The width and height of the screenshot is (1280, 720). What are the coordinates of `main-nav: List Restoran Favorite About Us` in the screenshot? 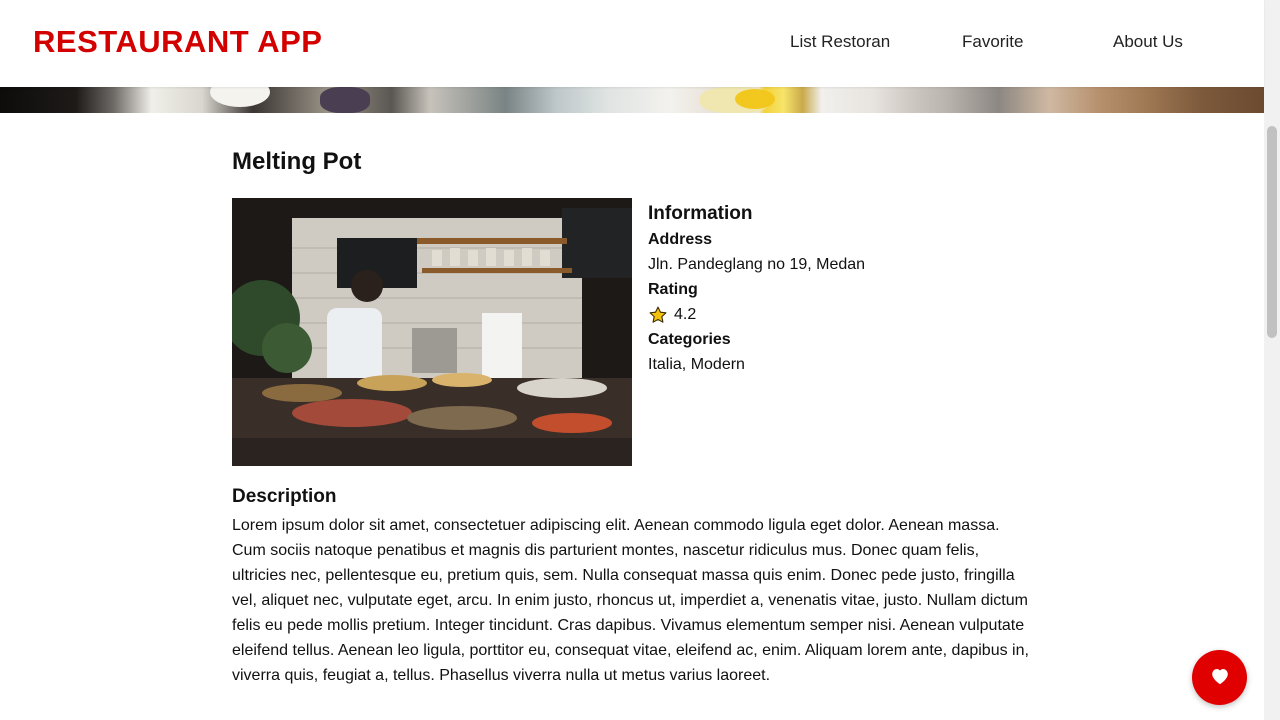 It's located at (632, 44).